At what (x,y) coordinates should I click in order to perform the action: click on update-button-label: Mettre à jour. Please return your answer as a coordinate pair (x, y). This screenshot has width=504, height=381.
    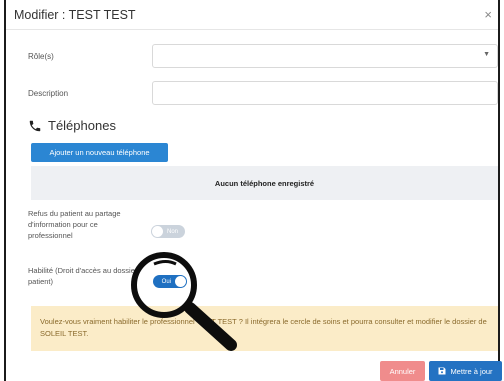
    Looking at the image, I should click on (471, 371).